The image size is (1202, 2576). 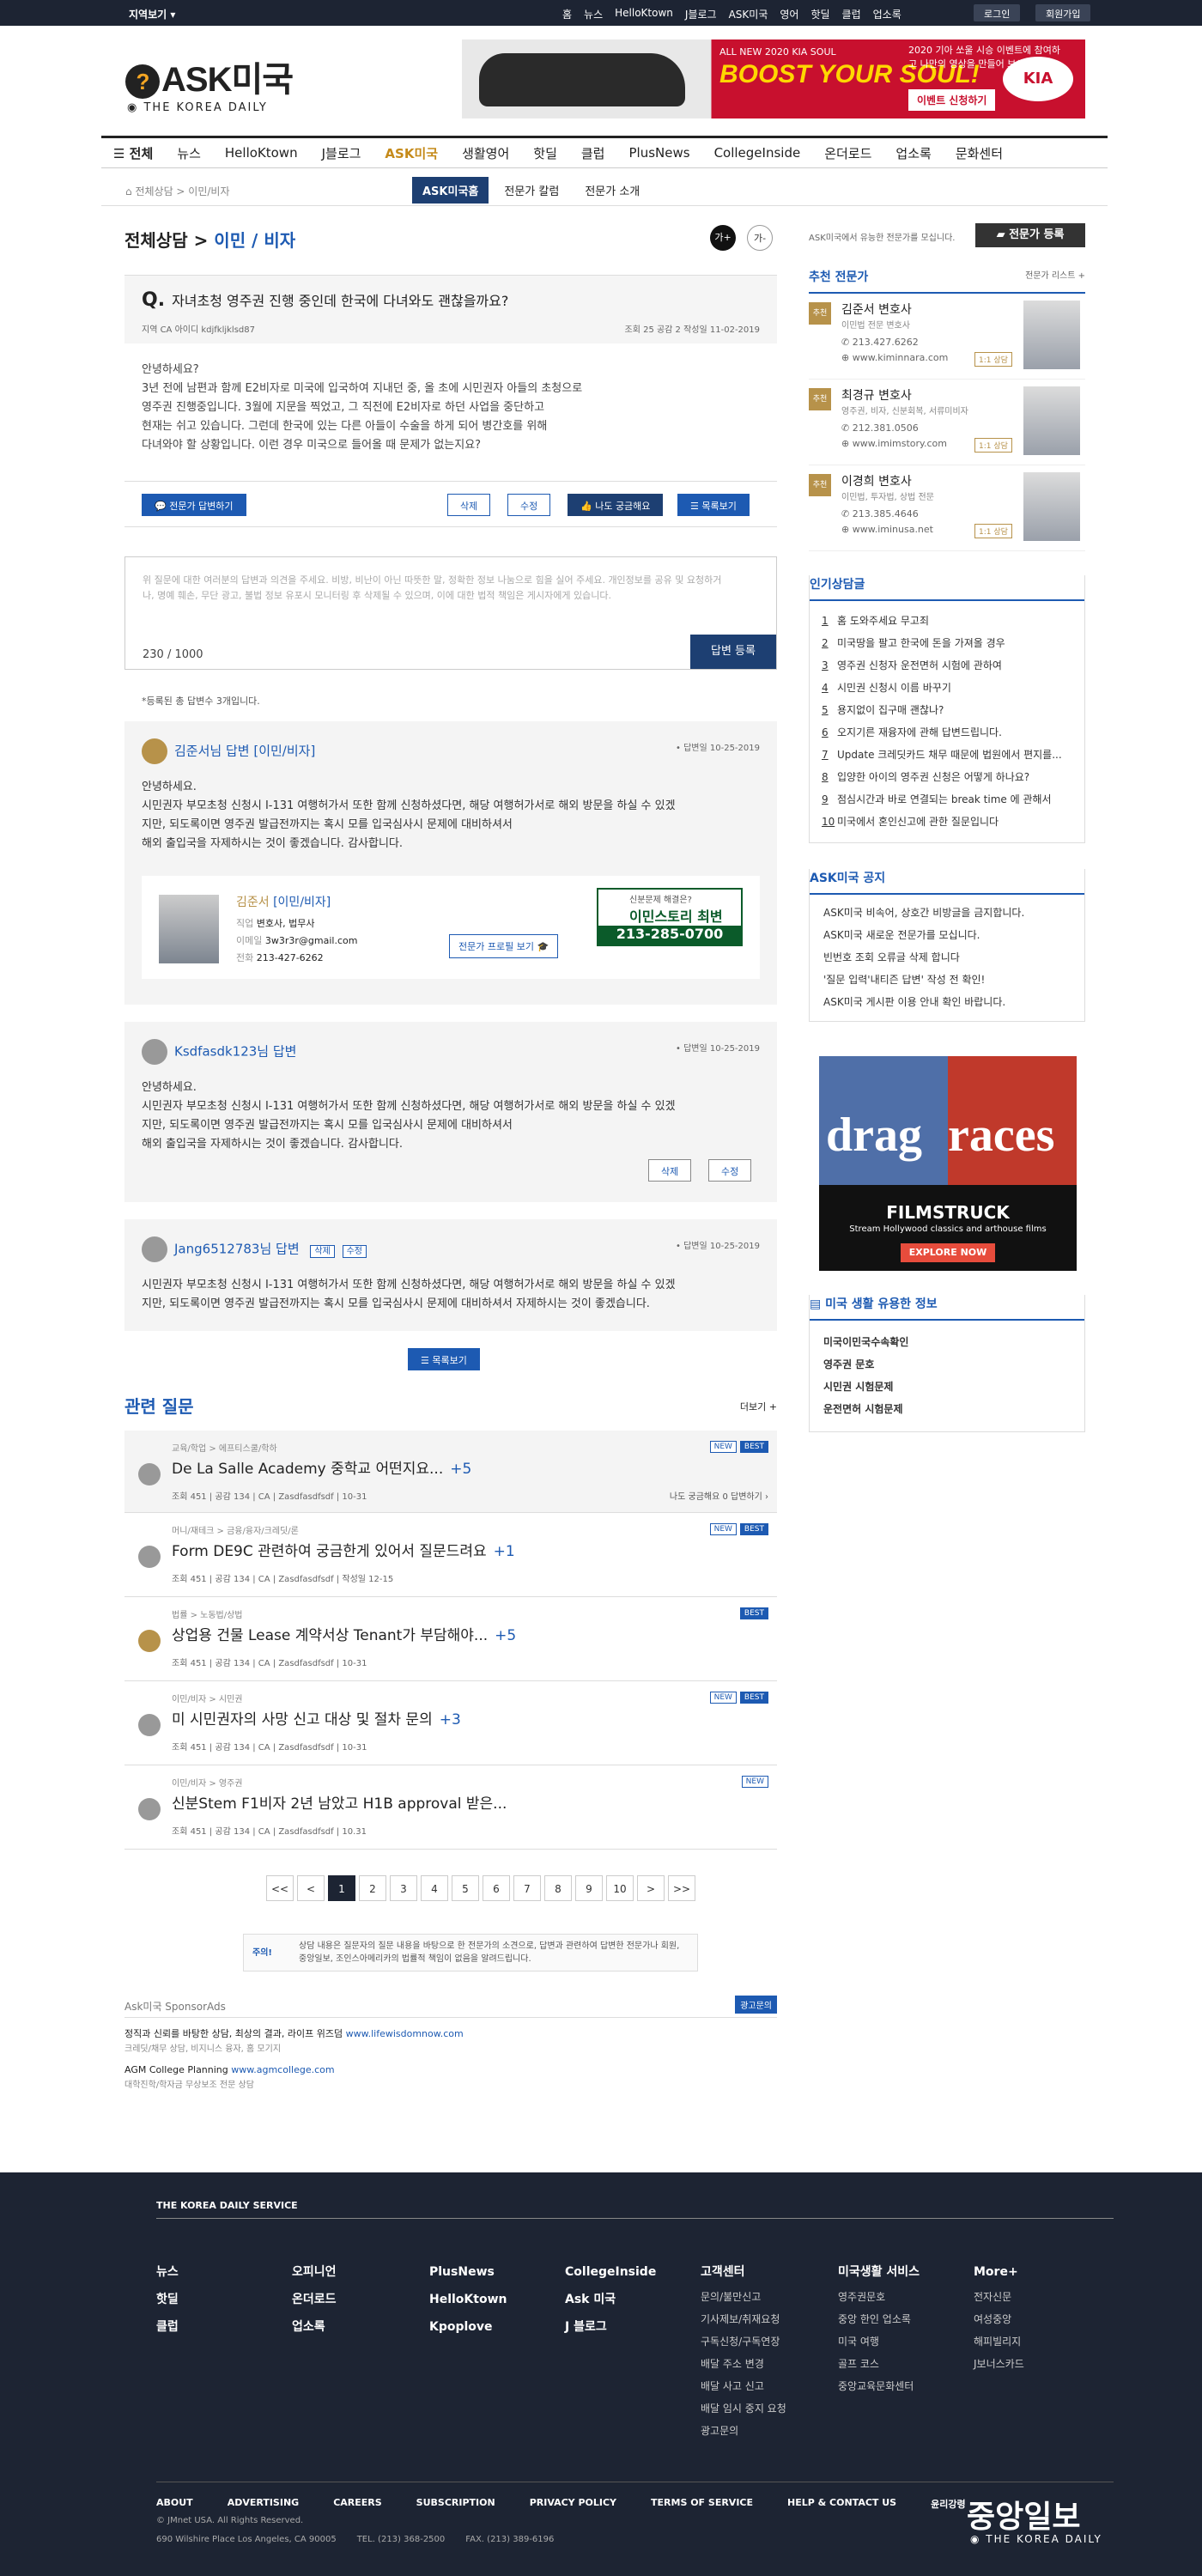 What do you see at coordinates (999, 2364) in the screenshot?
I see `fl: J보너스카드` at bounding box center [999, 2364].